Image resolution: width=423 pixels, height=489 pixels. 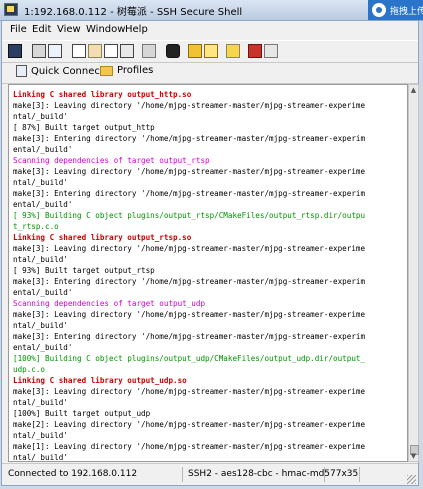 I want to click on upload-widget: 拖拽上传, so click(x=395, y=10).